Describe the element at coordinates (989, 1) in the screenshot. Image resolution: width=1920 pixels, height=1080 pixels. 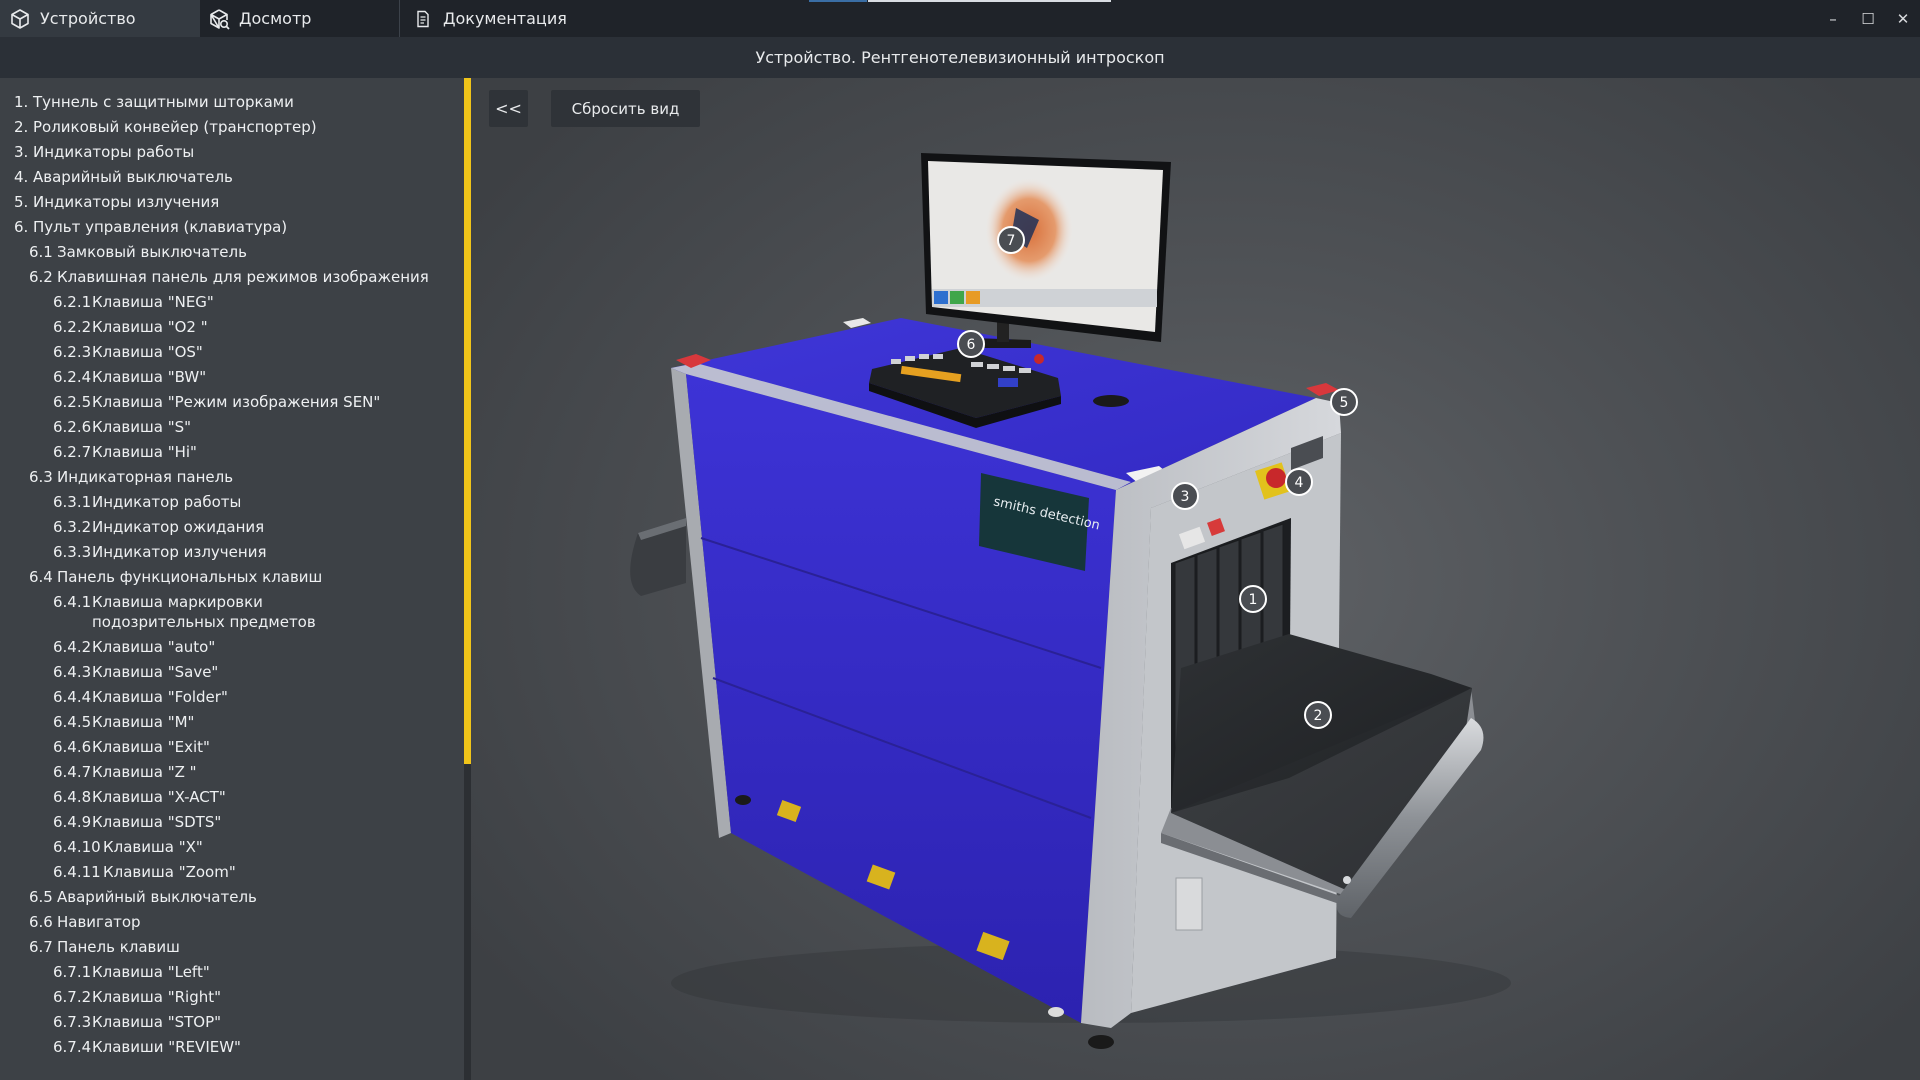
I see `loading-indicator-track` at that location.